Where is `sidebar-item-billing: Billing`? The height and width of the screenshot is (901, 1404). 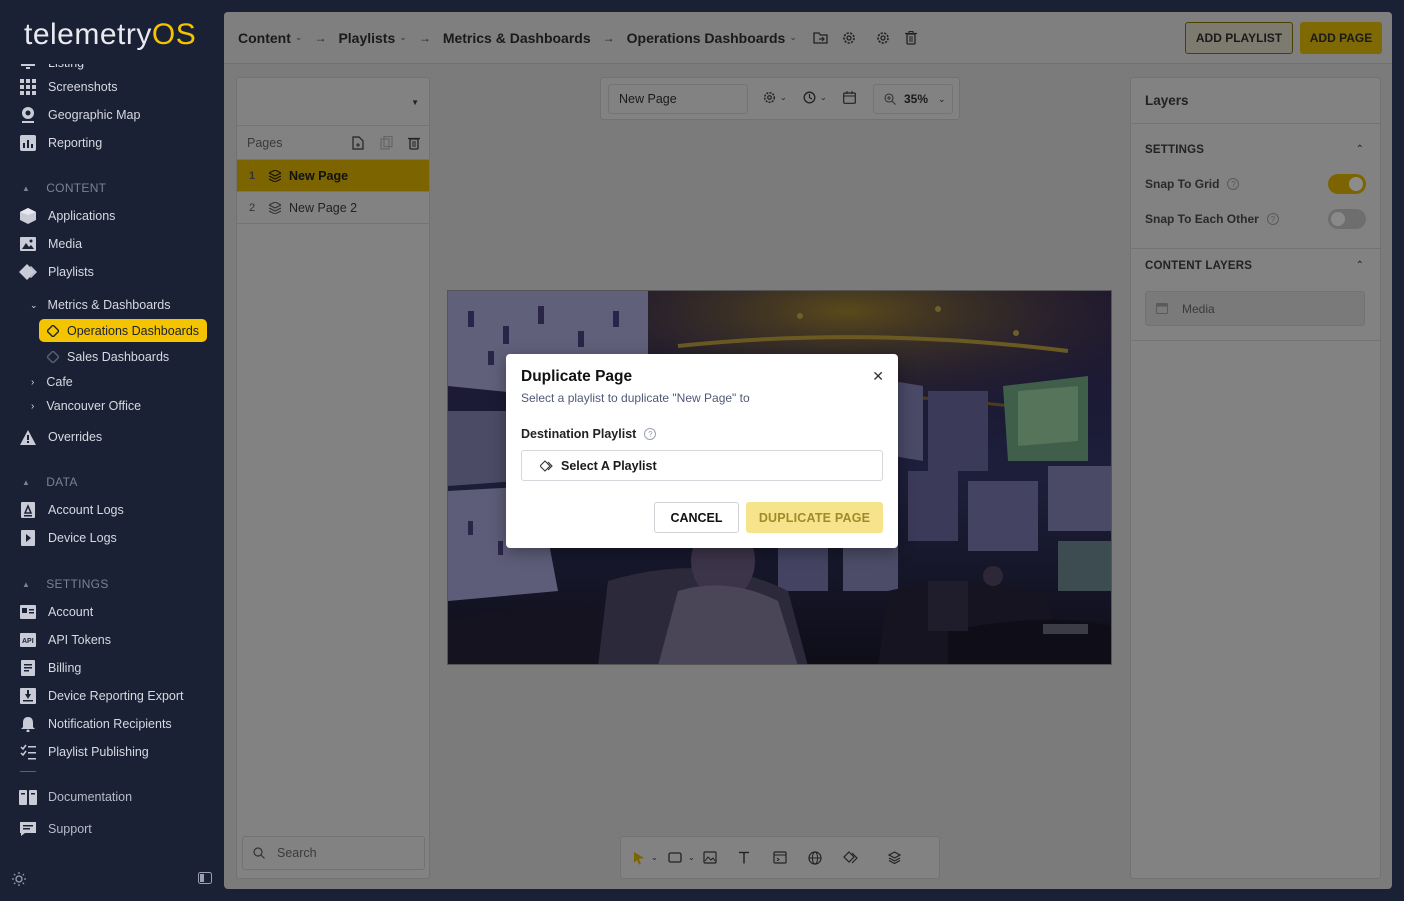
sidebar-item-billing: Billing is located at coordinates (49, 668).